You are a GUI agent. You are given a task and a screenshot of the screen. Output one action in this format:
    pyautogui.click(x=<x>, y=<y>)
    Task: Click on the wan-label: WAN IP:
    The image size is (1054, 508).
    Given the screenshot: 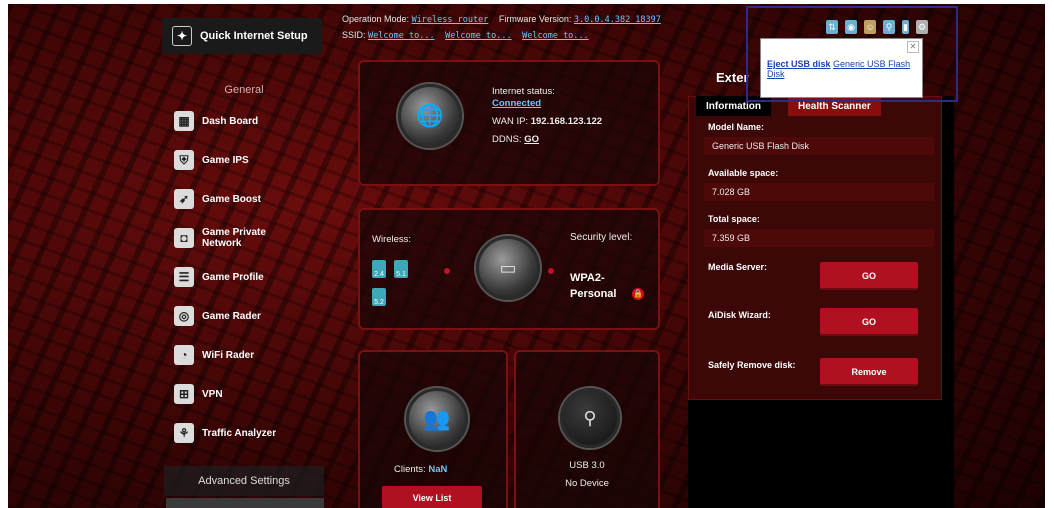 What is the action you would take?
    pyautogui.click(x=510, y=121)
    